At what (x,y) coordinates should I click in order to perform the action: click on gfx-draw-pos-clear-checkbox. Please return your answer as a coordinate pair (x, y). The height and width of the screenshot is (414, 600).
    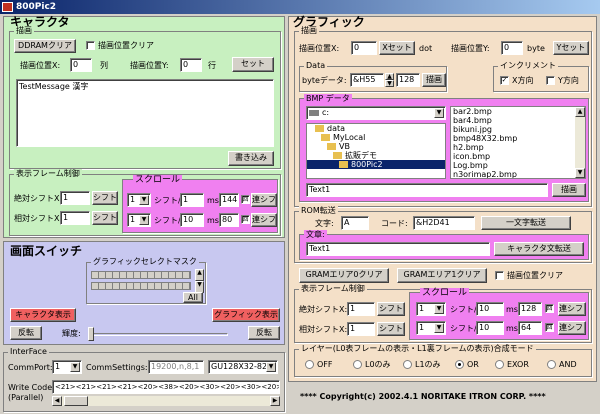
    Looking at the image, I should click on (499, 275).